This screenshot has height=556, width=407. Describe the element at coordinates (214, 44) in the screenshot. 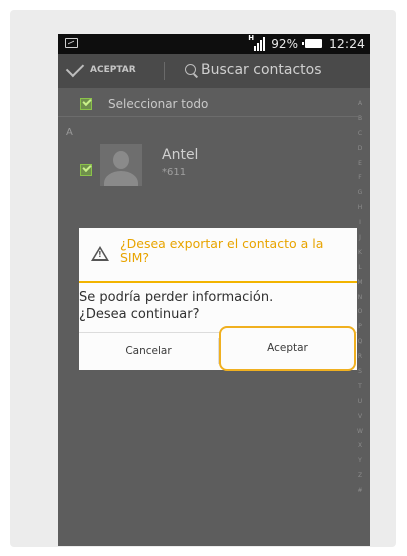

I see `status-bar: H 92% 12:24` at that location.